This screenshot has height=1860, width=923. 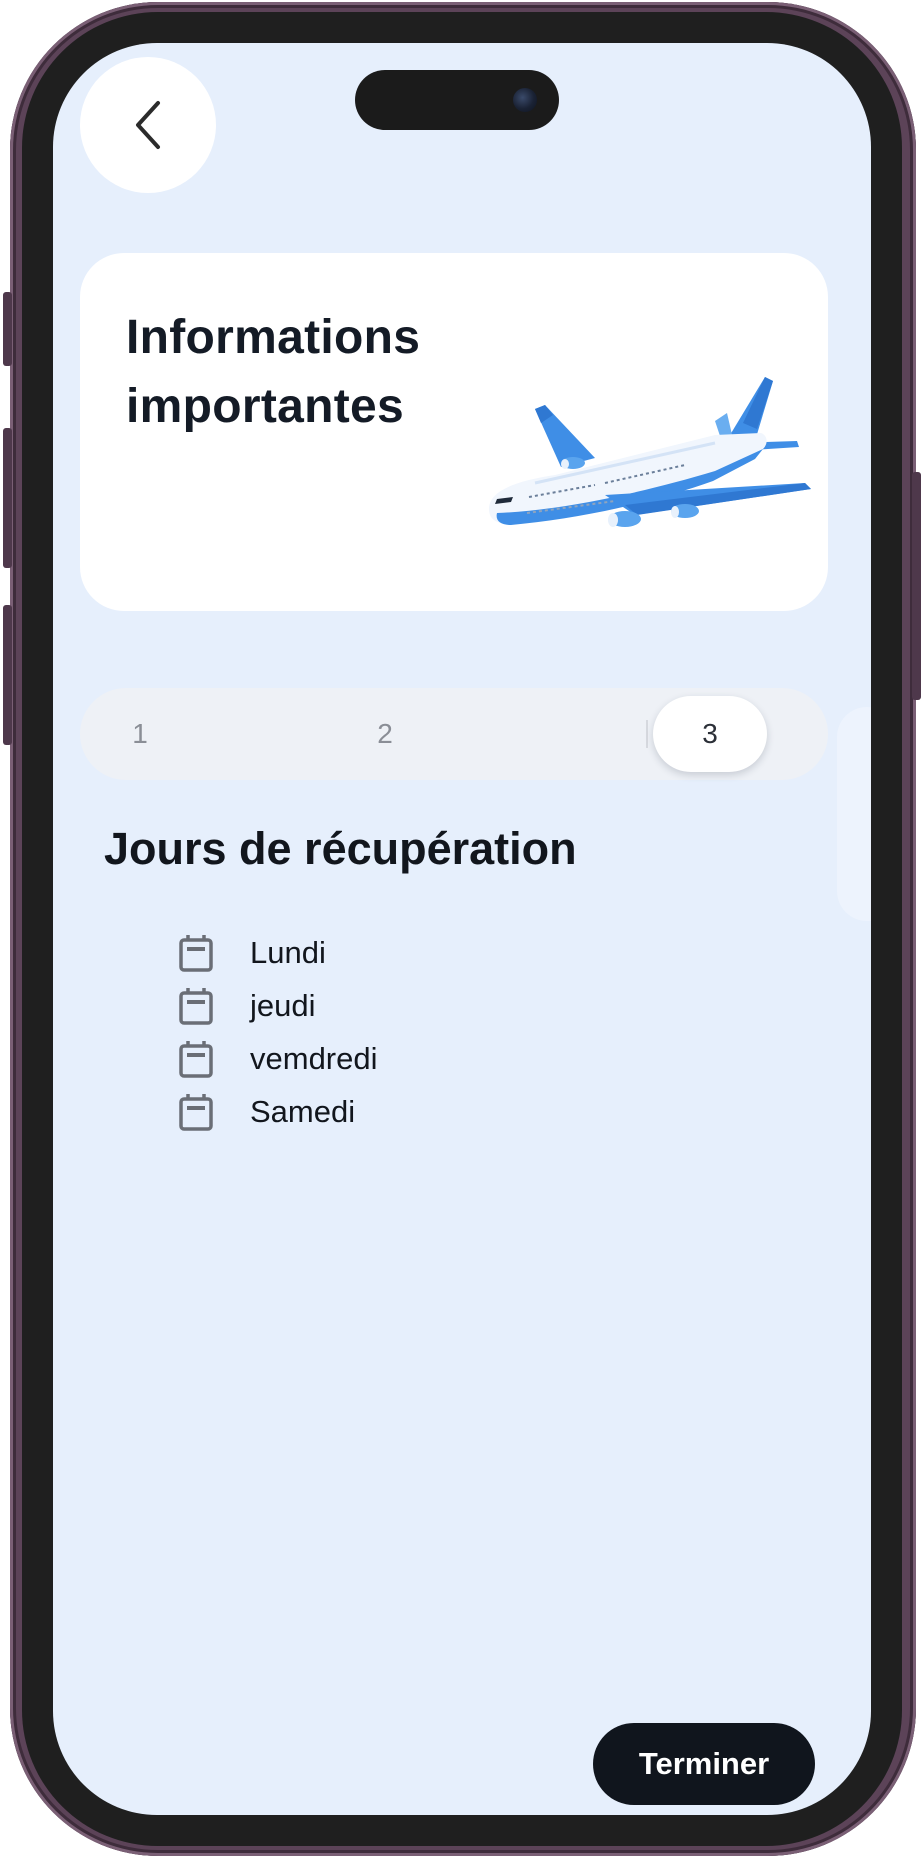 I want to click on list-item: Lundi, so click(x=277, y=952).